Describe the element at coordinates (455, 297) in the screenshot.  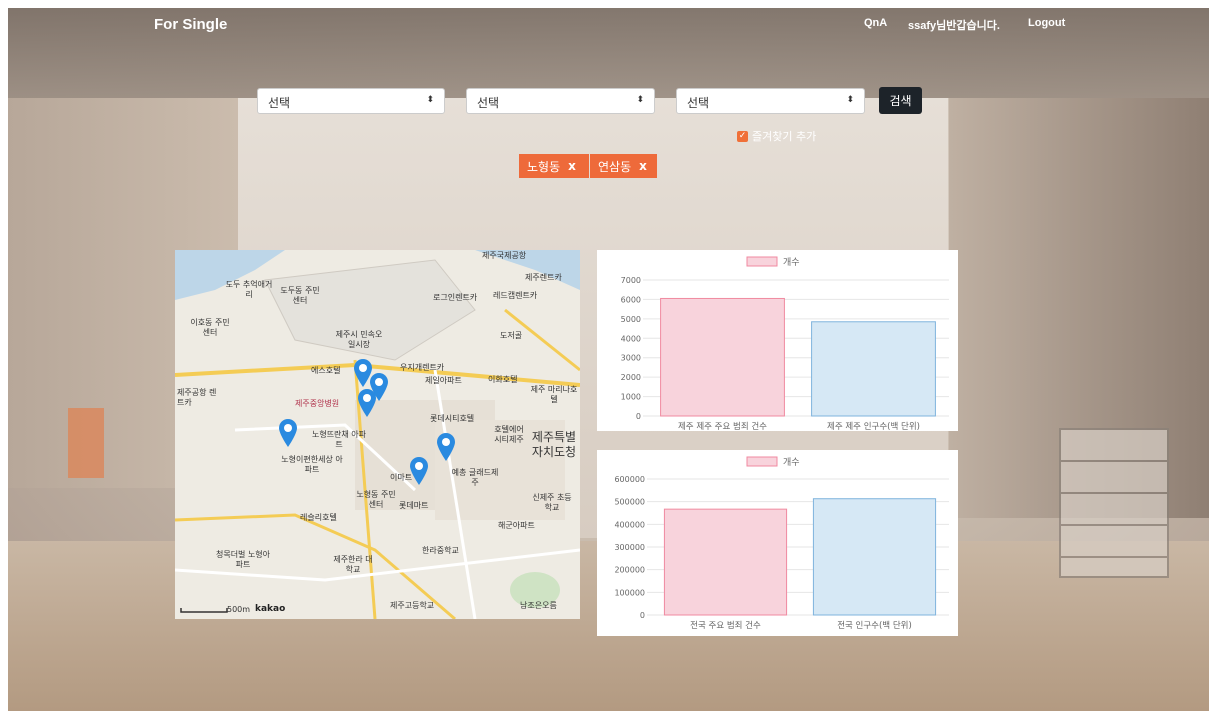
I see `map-label: 로그인렌트카` at that location.